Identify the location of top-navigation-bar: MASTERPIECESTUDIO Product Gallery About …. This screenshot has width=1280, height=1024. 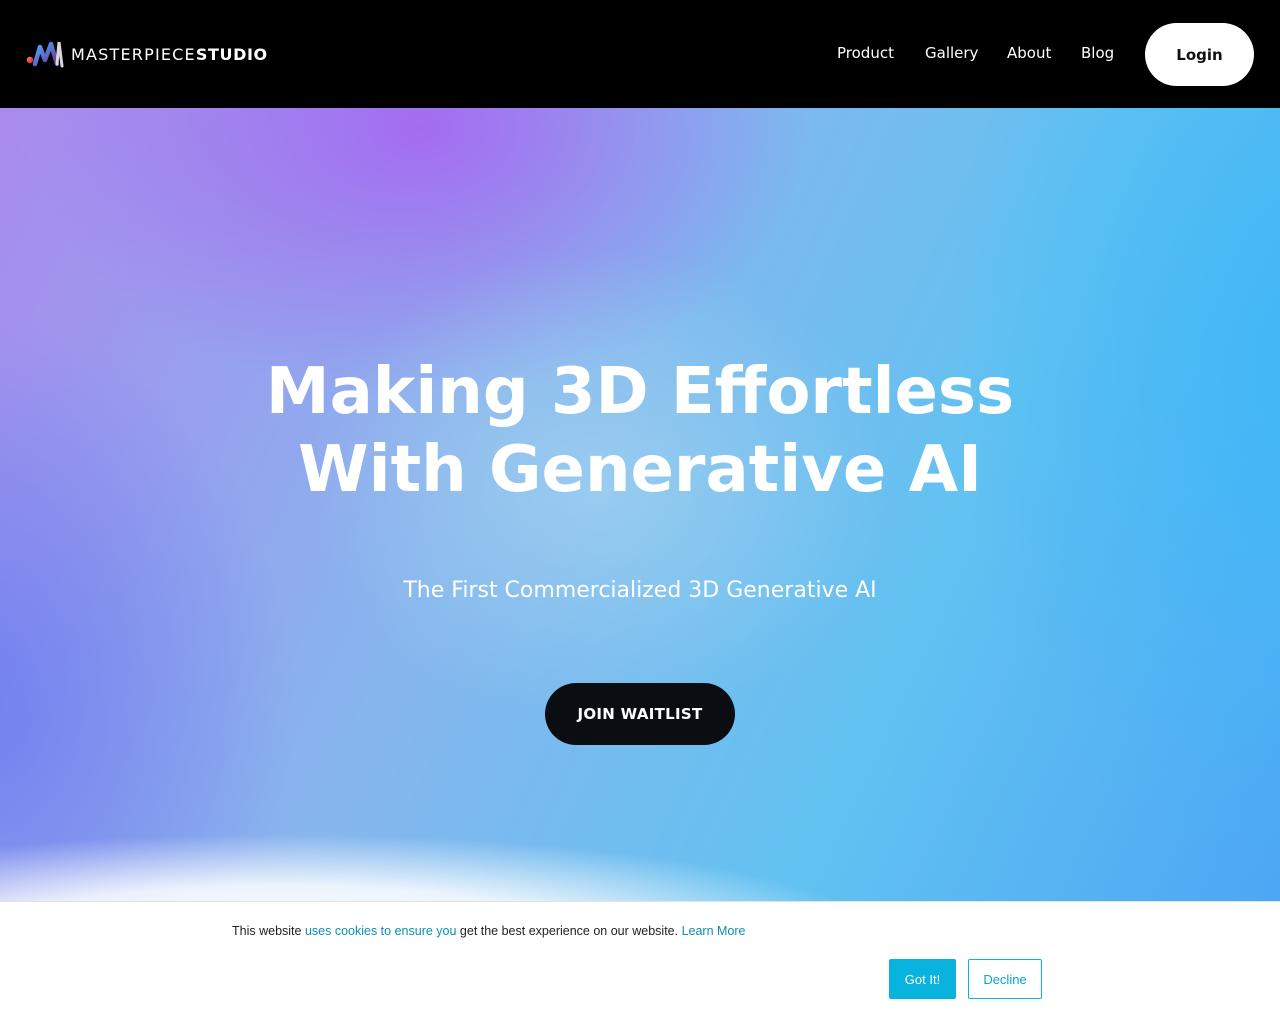
(640, 54).